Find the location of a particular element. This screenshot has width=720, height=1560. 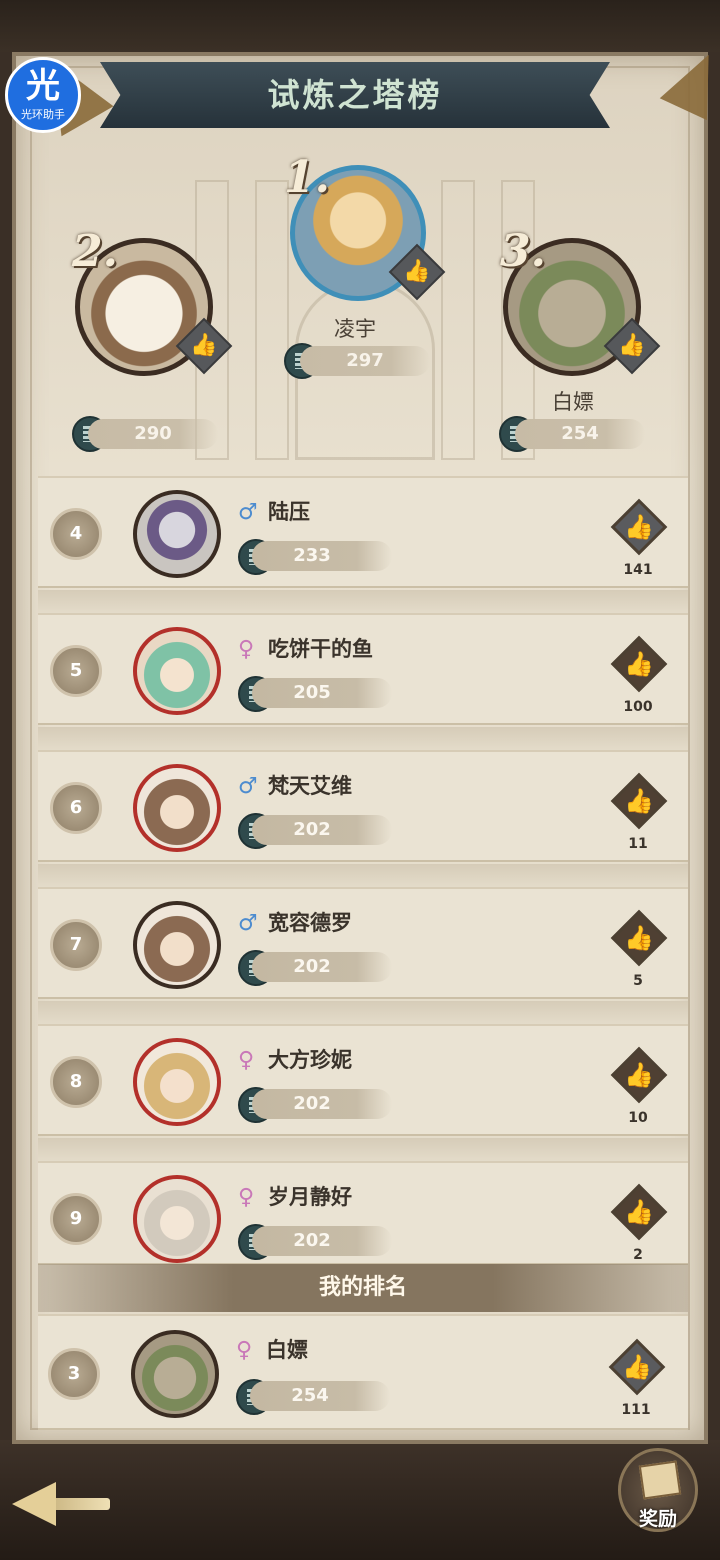

blonde-girl-avatar is located at coordinates (177, 1082).